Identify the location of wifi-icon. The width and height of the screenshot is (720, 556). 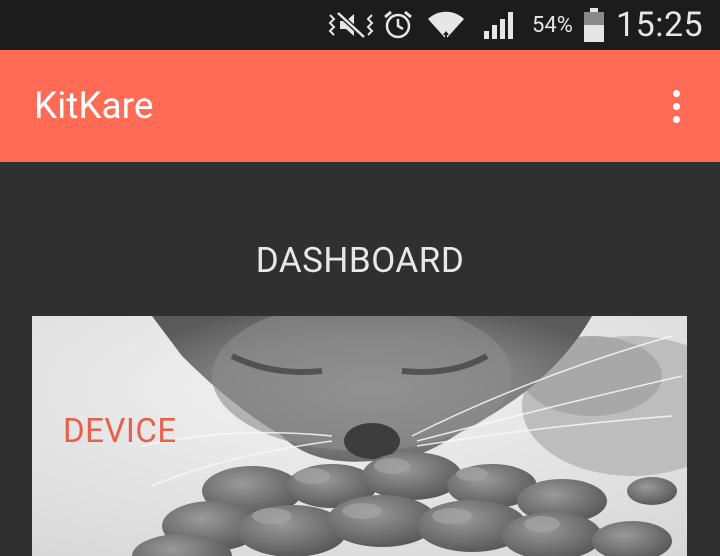
(446, 25).